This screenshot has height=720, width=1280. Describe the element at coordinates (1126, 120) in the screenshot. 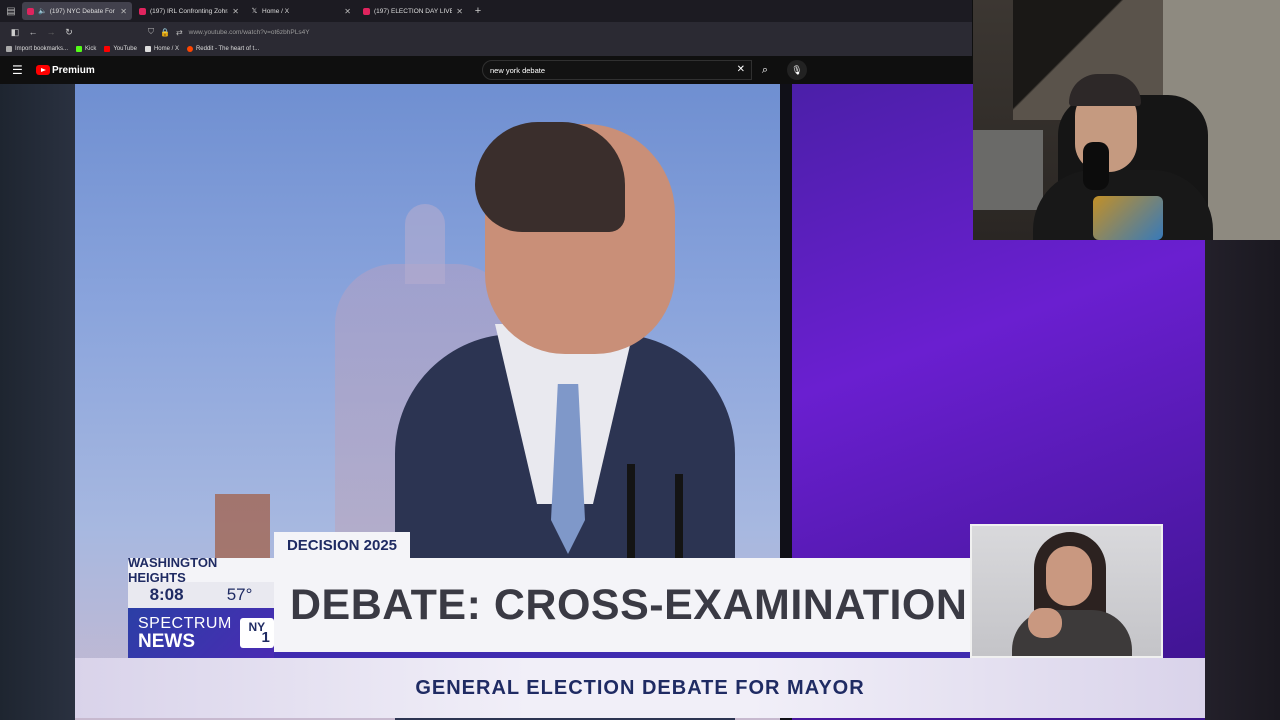

I see `streamer-webcam` at that location.